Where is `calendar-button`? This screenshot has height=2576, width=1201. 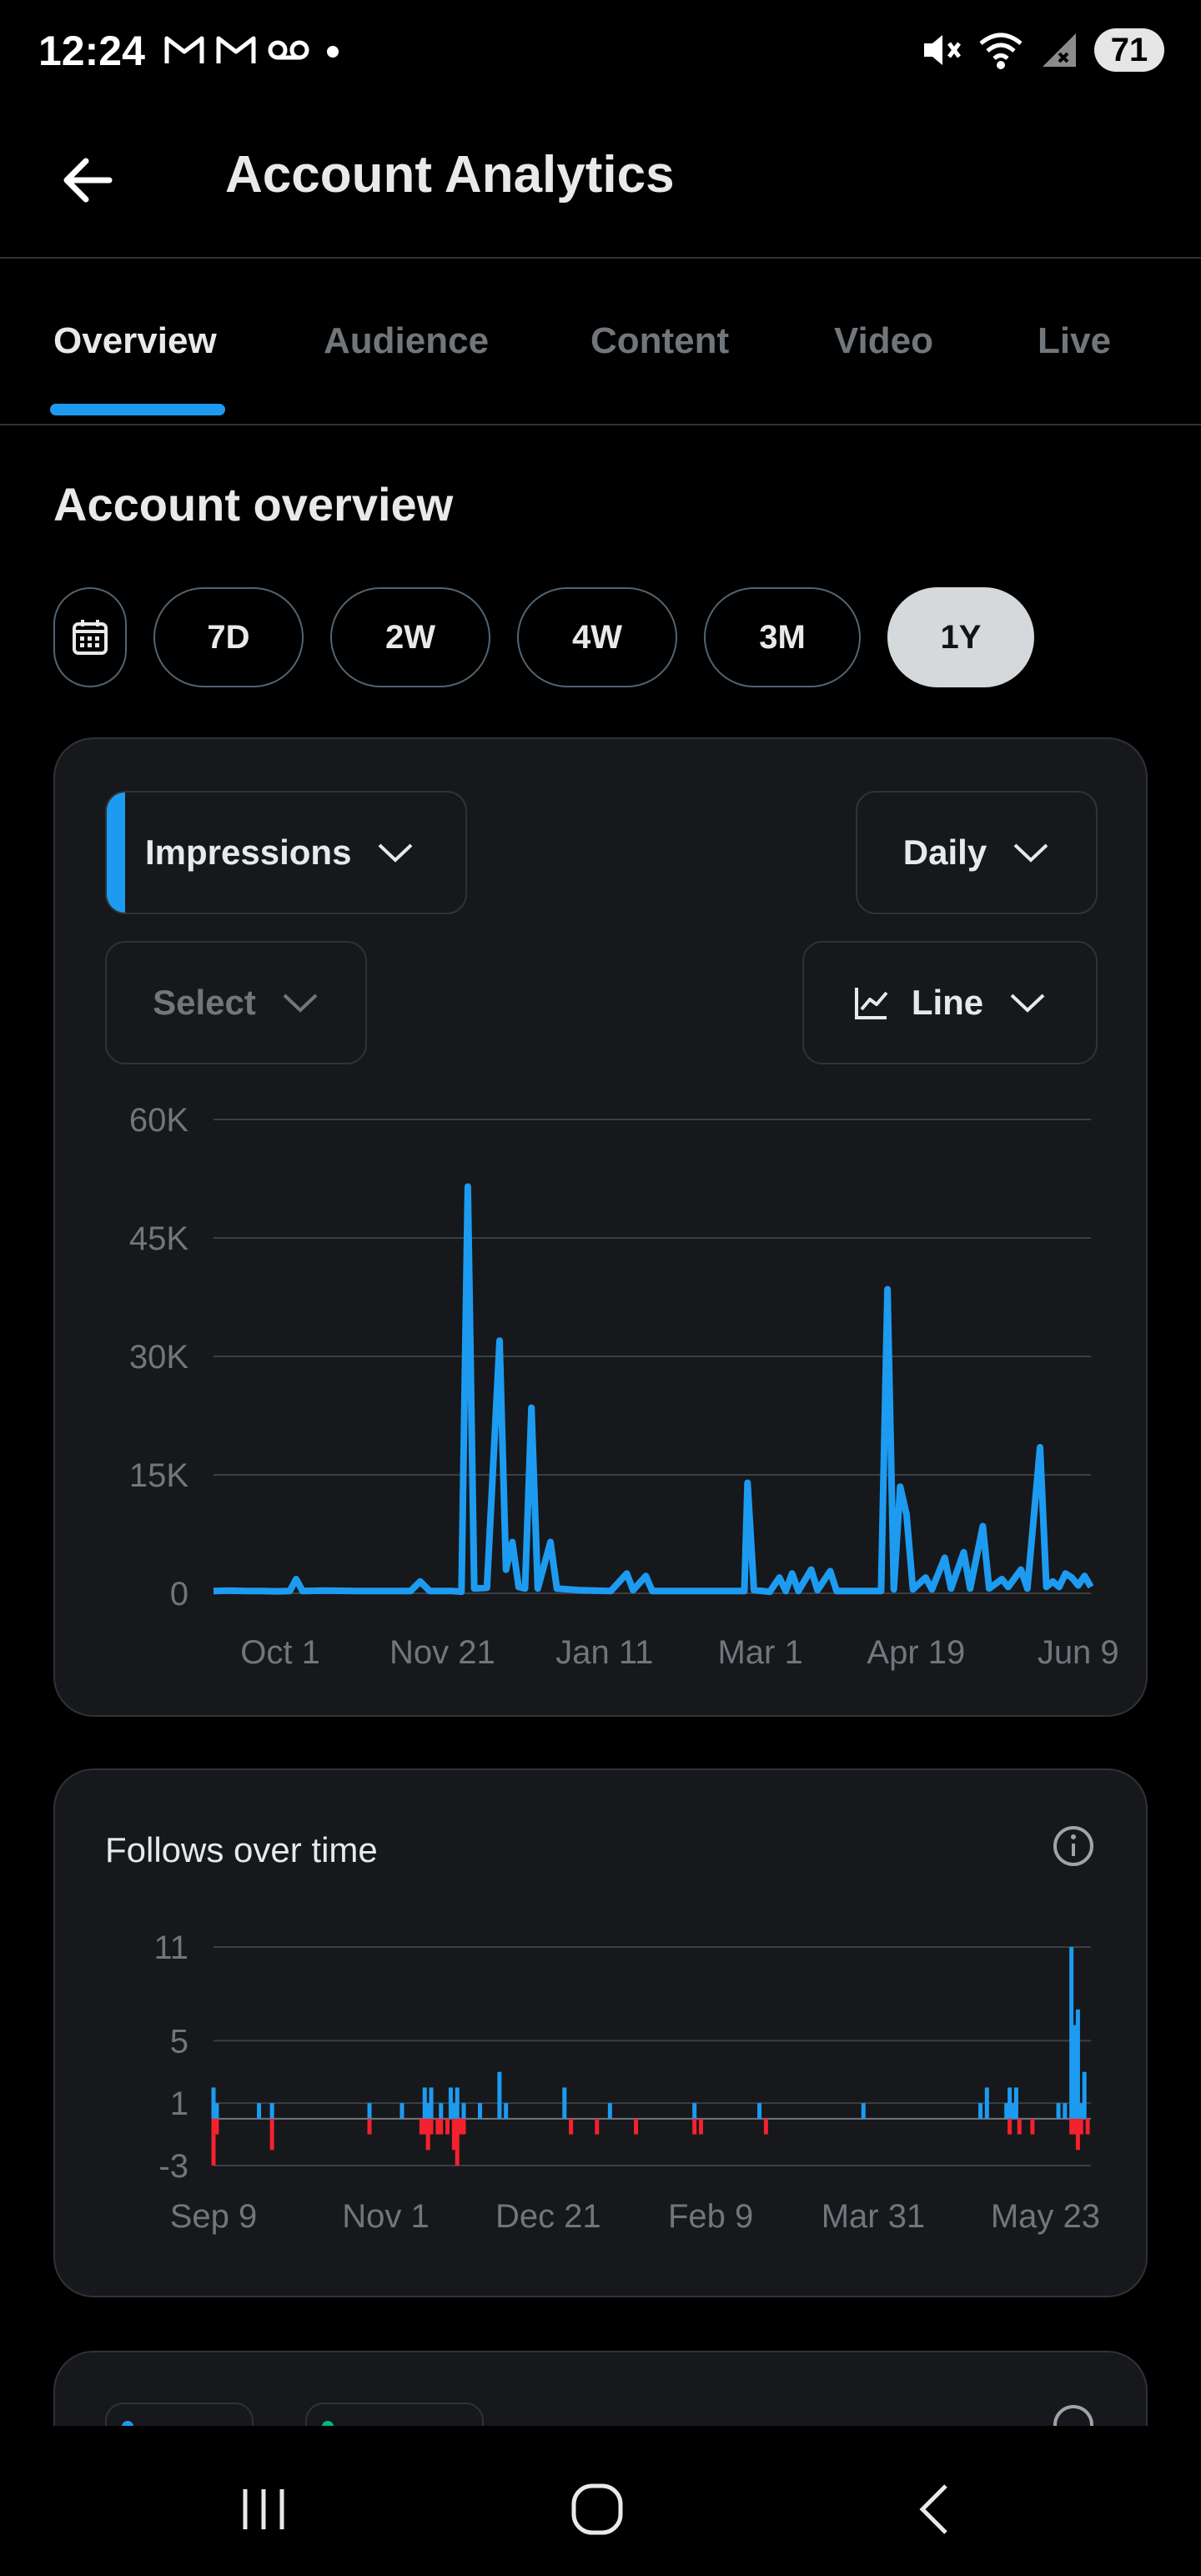 calendar-button is located at coordinates (90, 637).